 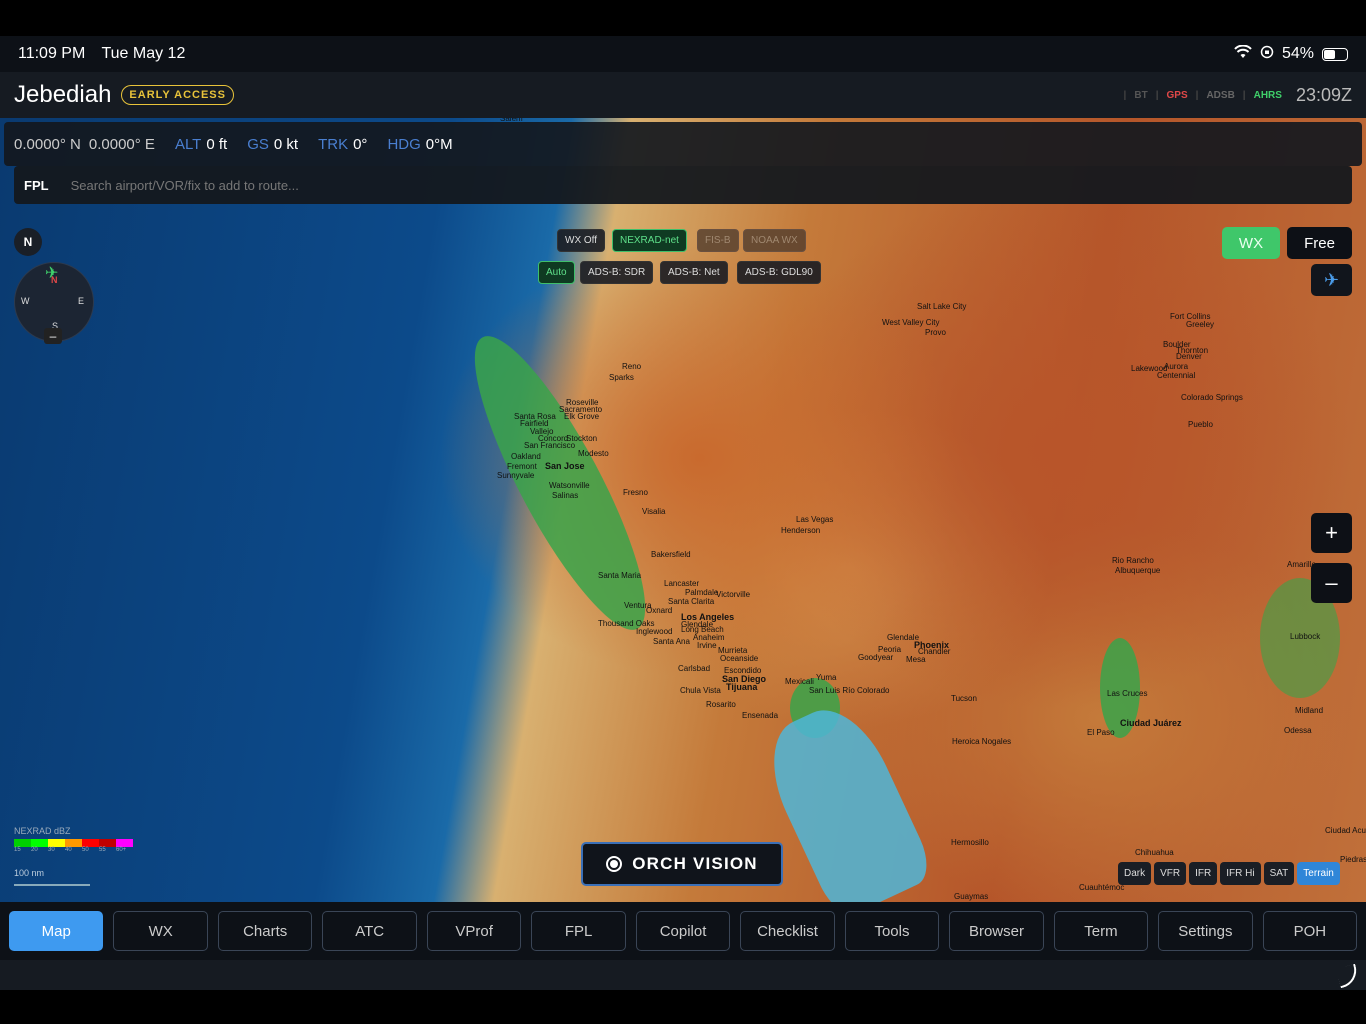 I want to click on city-label: Ciudad Juárez, so click(x=1151, y=723).